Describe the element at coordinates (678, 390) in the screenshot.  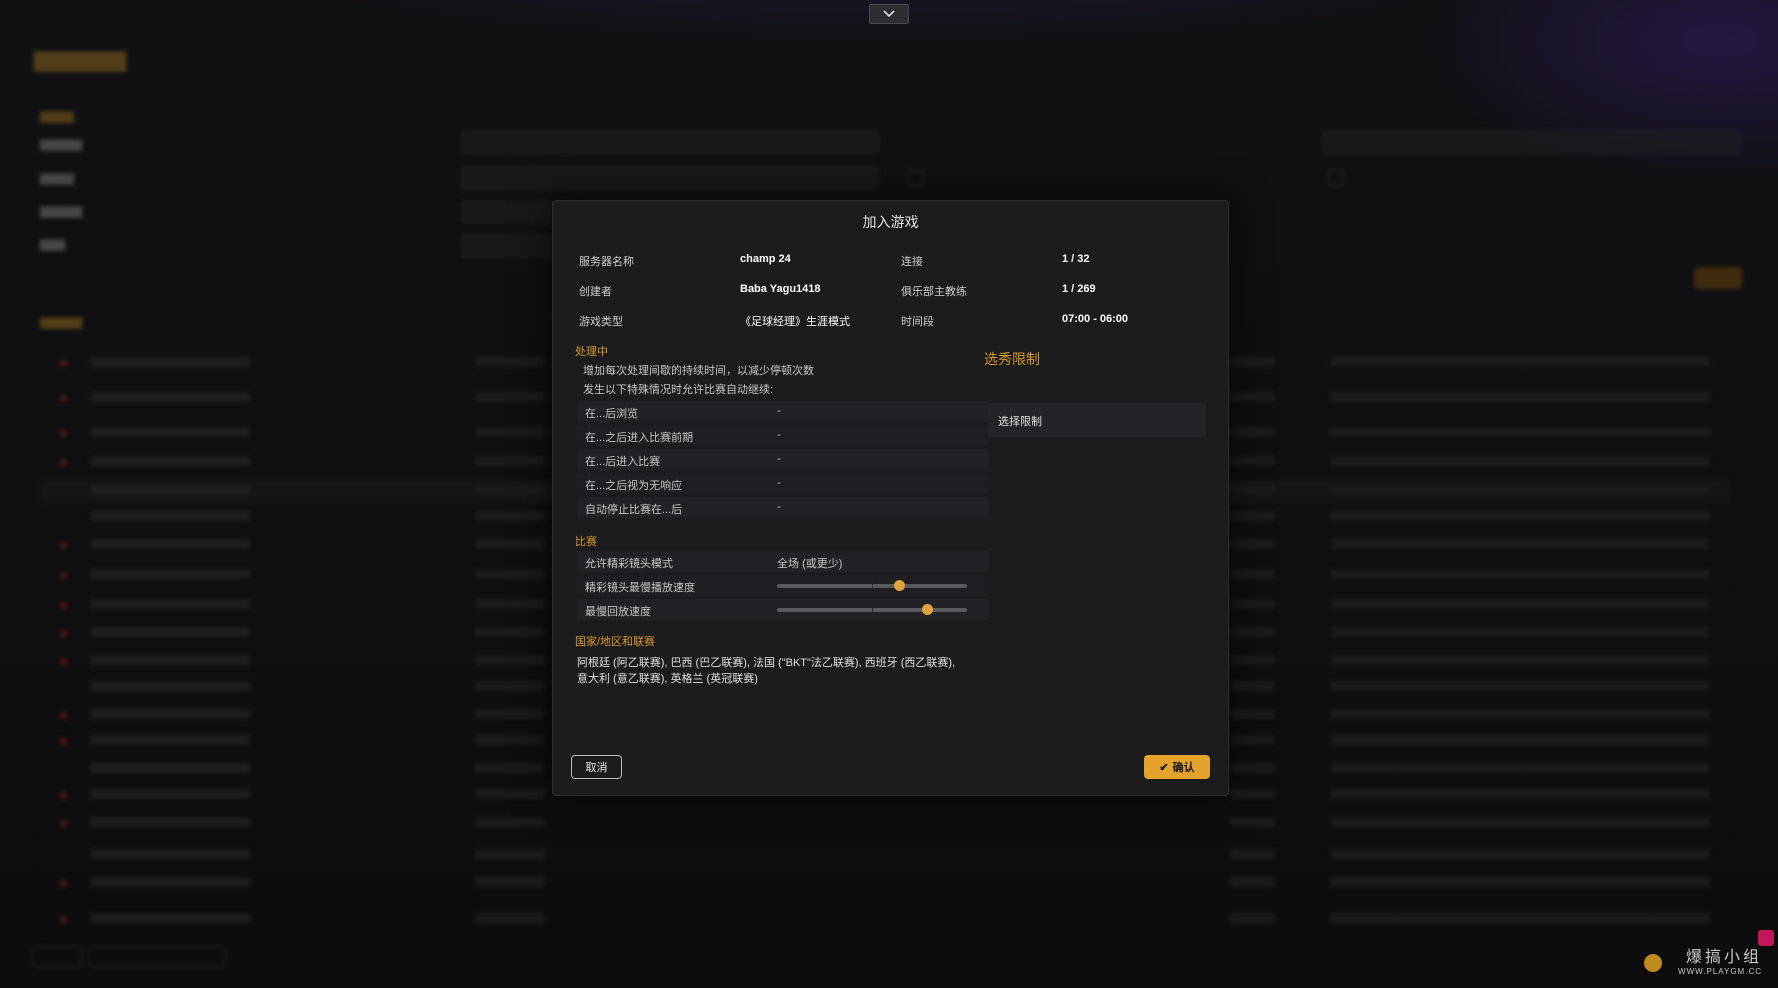
I see `auto-continue-description: 发生以下特殊情况时允许比赛自动继续:` at that location.